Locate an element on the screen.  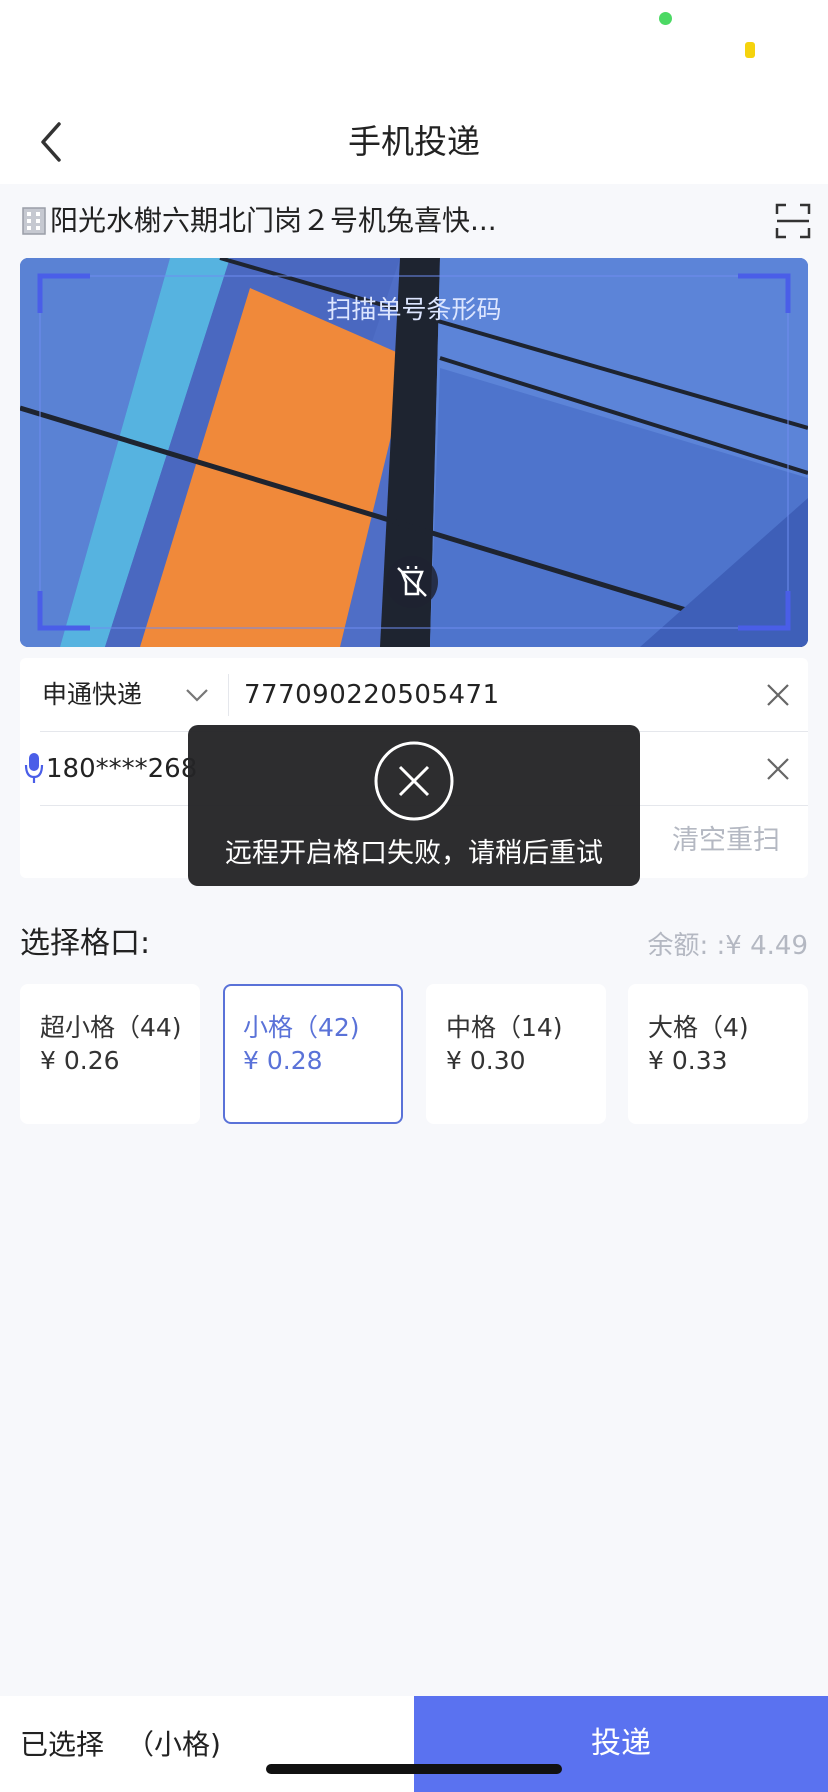
balance-text: 余额: :¥ 4.49 is located at coordinates (727, 946).